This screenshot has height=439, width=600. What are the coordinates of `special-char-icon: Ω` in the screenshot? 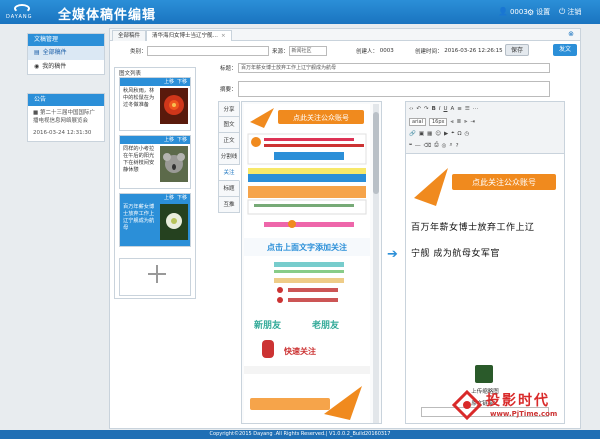 It's located at (459, 134).